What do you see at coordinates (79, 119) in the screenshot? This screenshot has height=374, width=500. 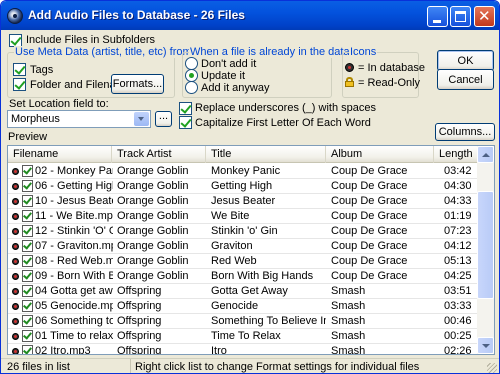 I see `location-combobox: Morpheus` at bounding box center [79, 119].